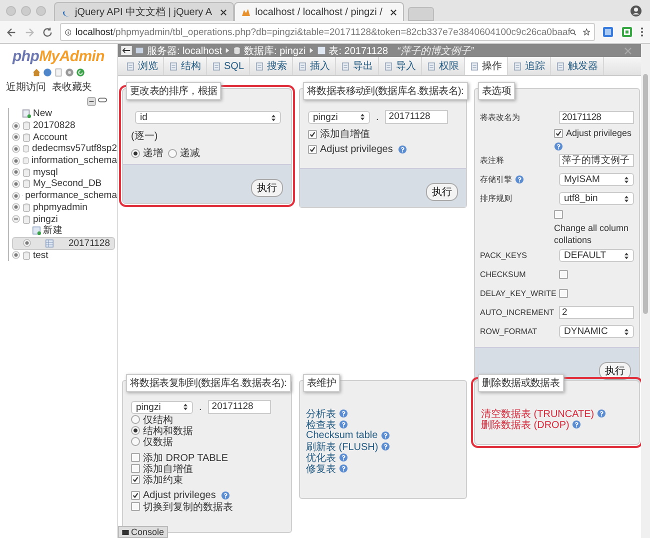  Describe the element at coordinates (596, 117) in the screenshot. I see `input-field: 20171128` at that location.